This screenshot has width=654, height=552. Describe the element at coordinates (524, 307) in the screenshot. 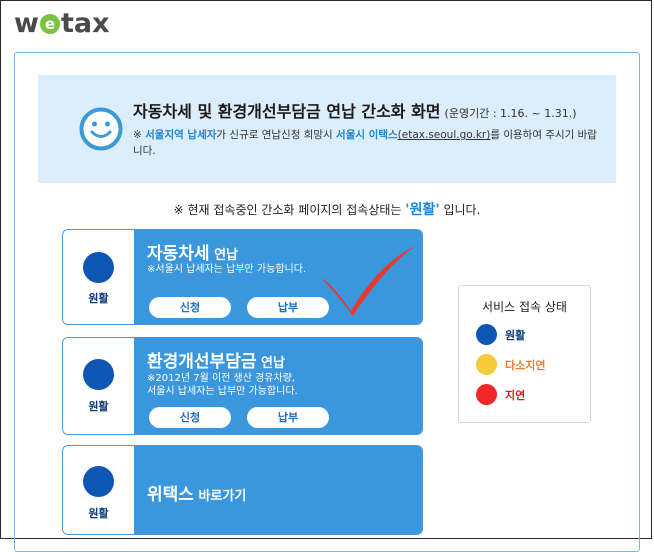

I see `legend-title: 서비스 접속 상태` at that location.